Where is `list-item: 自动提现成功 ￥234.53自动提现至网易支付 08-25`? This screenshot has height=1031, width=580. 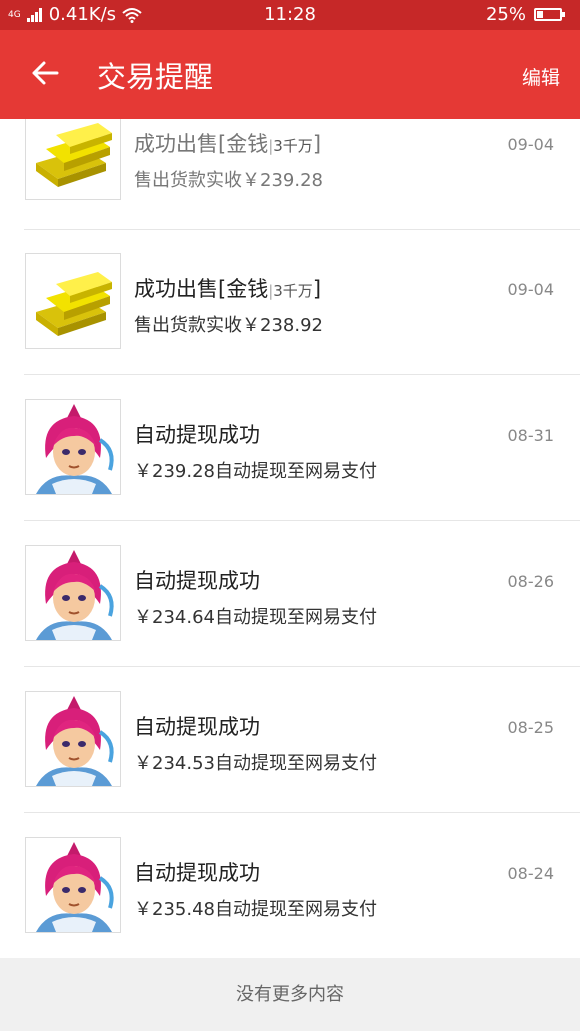 list-item: 自动提现成功 ￥234.53自动提现至网易支付 08-25 is located at coordinates (302, 740).